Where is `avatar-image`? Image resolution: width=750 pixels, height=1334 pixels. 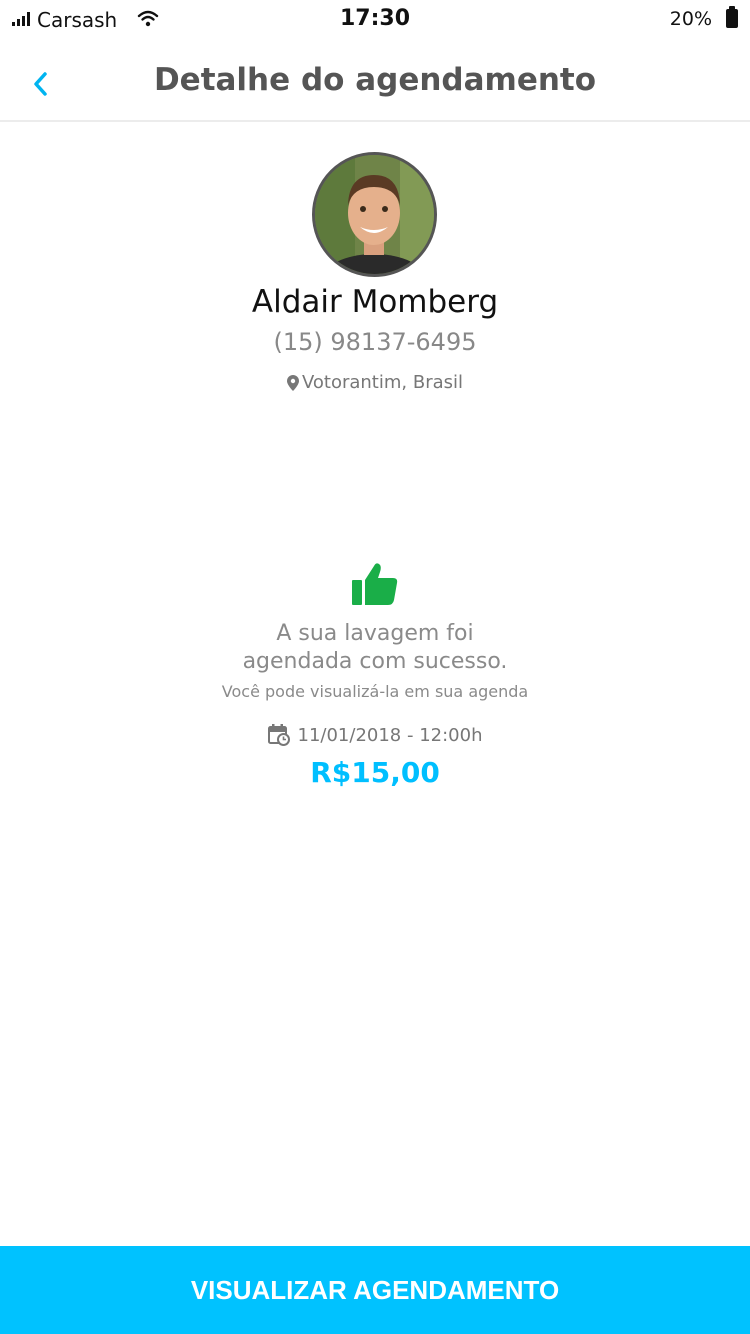
avatar-image is located at coordinates (374, 214).